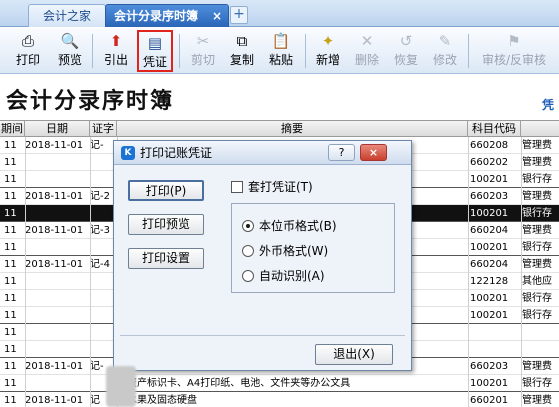 The height and width of the screenshot is (407, 559). I want to click on cell-acct: 其他应, so click(537, 281).